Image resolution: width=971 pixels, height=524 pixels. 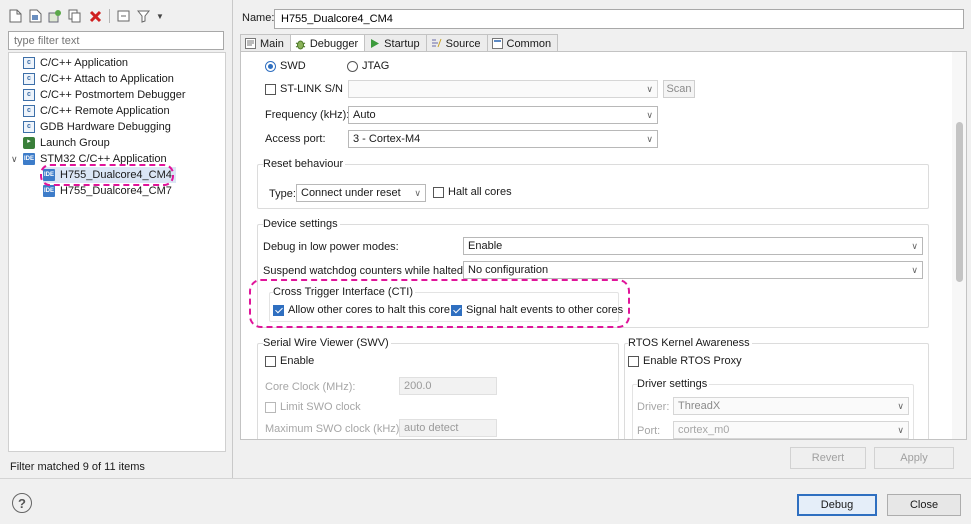 What do you see at coordinates (313, 407) in the screenshot?
I see `limit-swo-checkbox: Limit SWO clock` at bounding box center [313, 407].